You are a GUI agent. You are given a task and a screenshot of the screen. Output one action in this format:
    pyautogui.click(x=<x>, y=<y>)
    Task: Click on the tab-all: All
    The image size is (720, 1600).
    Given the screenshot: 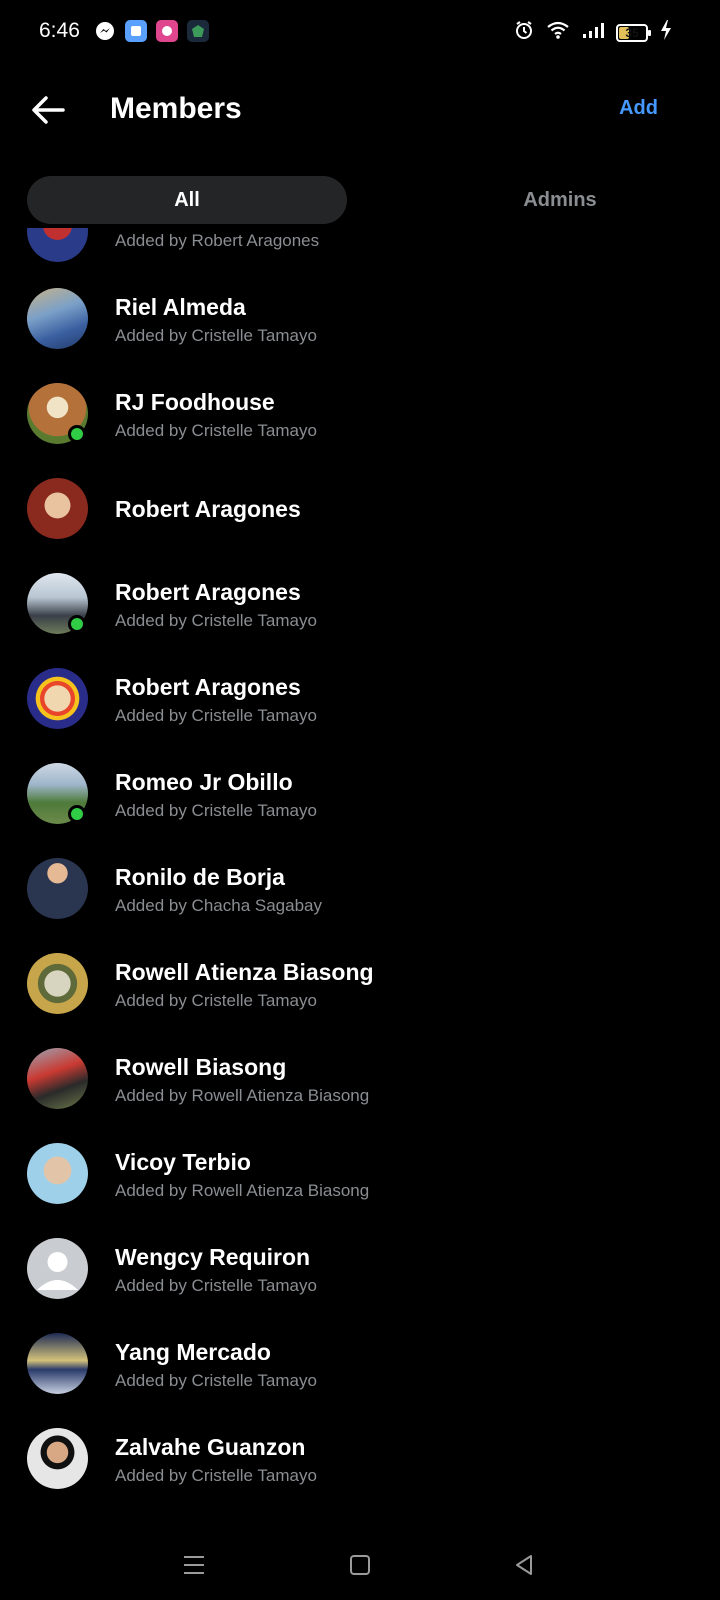 What is the action you would take?
    pyautogui.click(x=187, y=200)
    